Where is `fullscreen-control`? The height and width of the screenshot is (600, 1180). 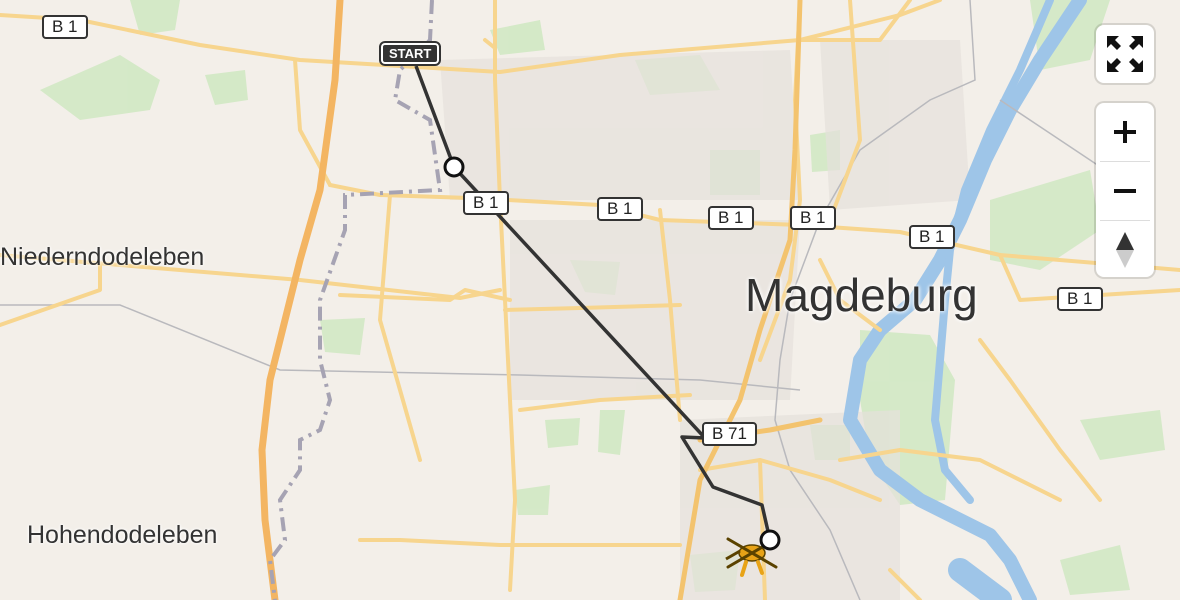
fullscreen-control is located at coordinates (1125, 54).